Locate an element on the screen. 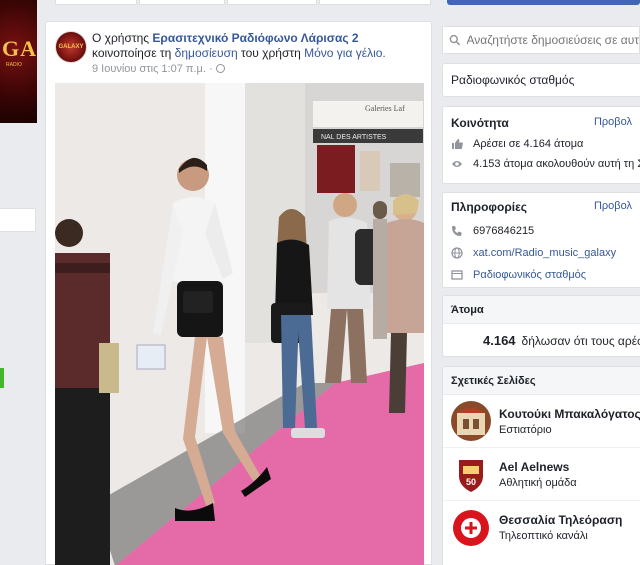 This screenshot has width=640, height=565. related-page-thumb: 50 is located at coordinates (471, 474).